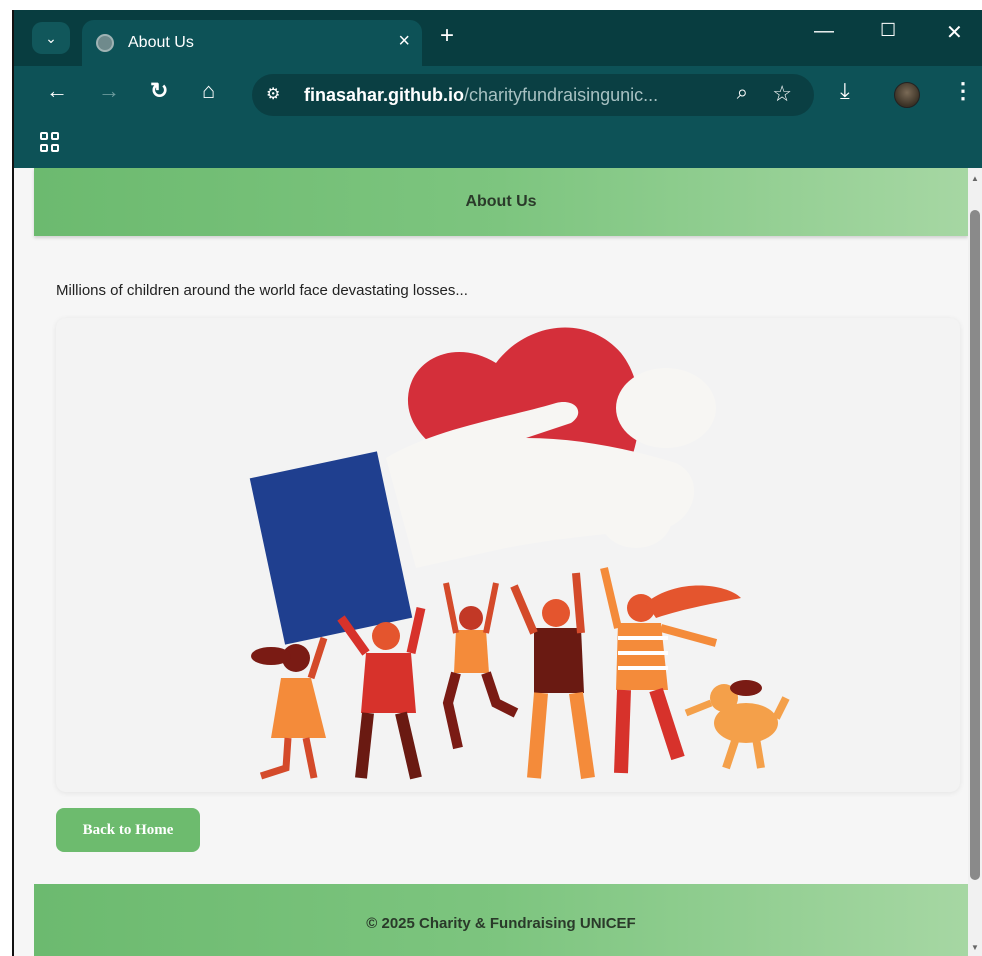 The image size is (982, 956). Describe the element at coordinates (975, 178) in the screenshot. I see `scroll-up-arrow-icon: ▲` at that location.